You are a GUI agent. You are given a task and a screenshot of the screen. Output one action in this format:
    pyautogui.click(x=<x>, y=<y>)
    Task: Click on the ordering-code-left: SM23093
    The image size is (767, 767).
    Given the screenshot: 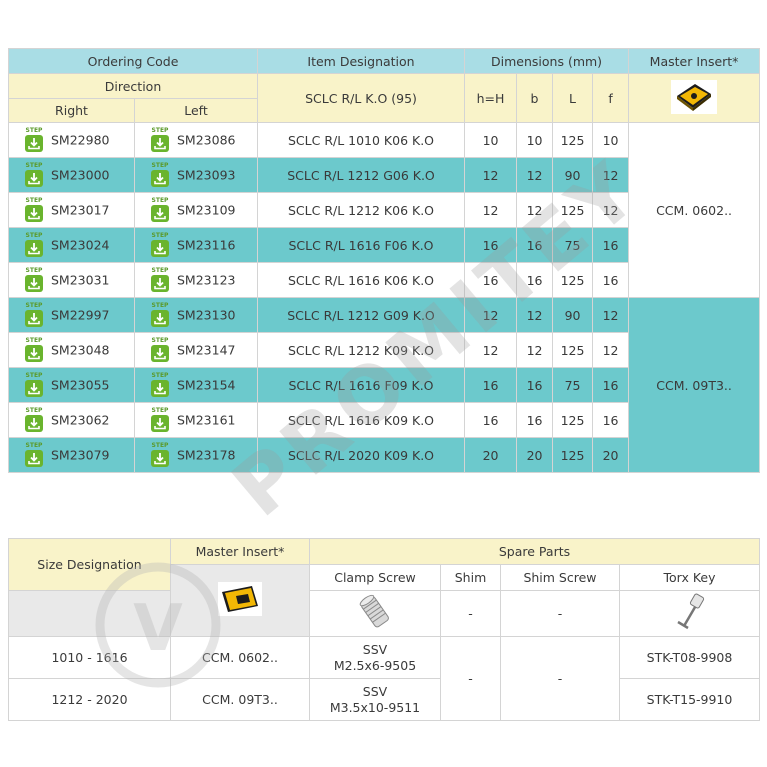 What is the action you would take?
    pyautogui.click(x=206, y=175)
    